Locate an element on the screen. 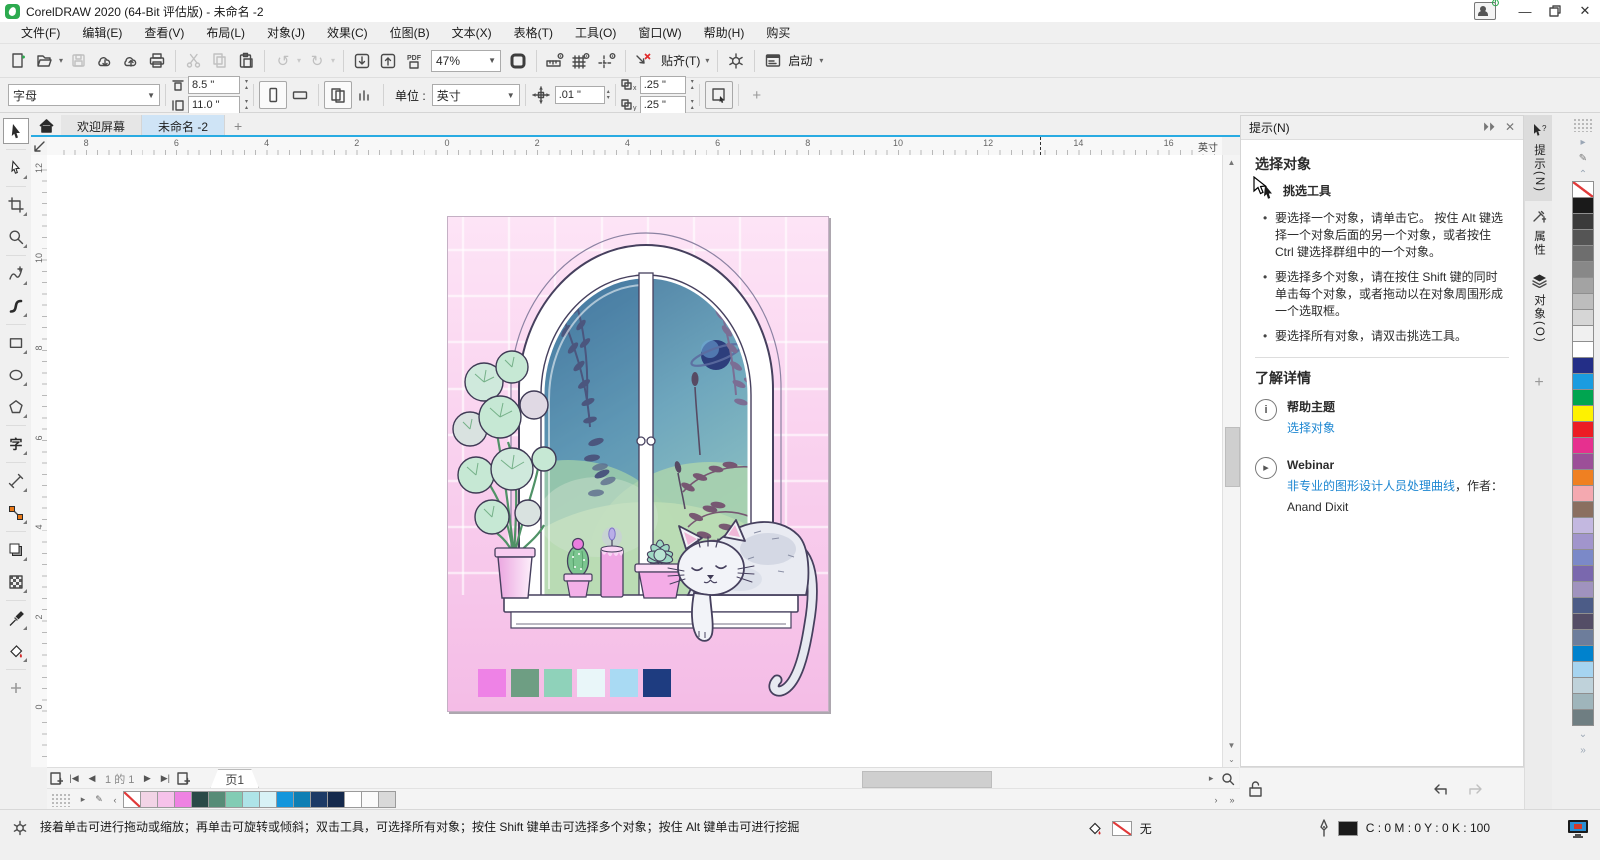 This screenshot has height=860, width=1600. transparency-tool is located at coordinates (16, 582).